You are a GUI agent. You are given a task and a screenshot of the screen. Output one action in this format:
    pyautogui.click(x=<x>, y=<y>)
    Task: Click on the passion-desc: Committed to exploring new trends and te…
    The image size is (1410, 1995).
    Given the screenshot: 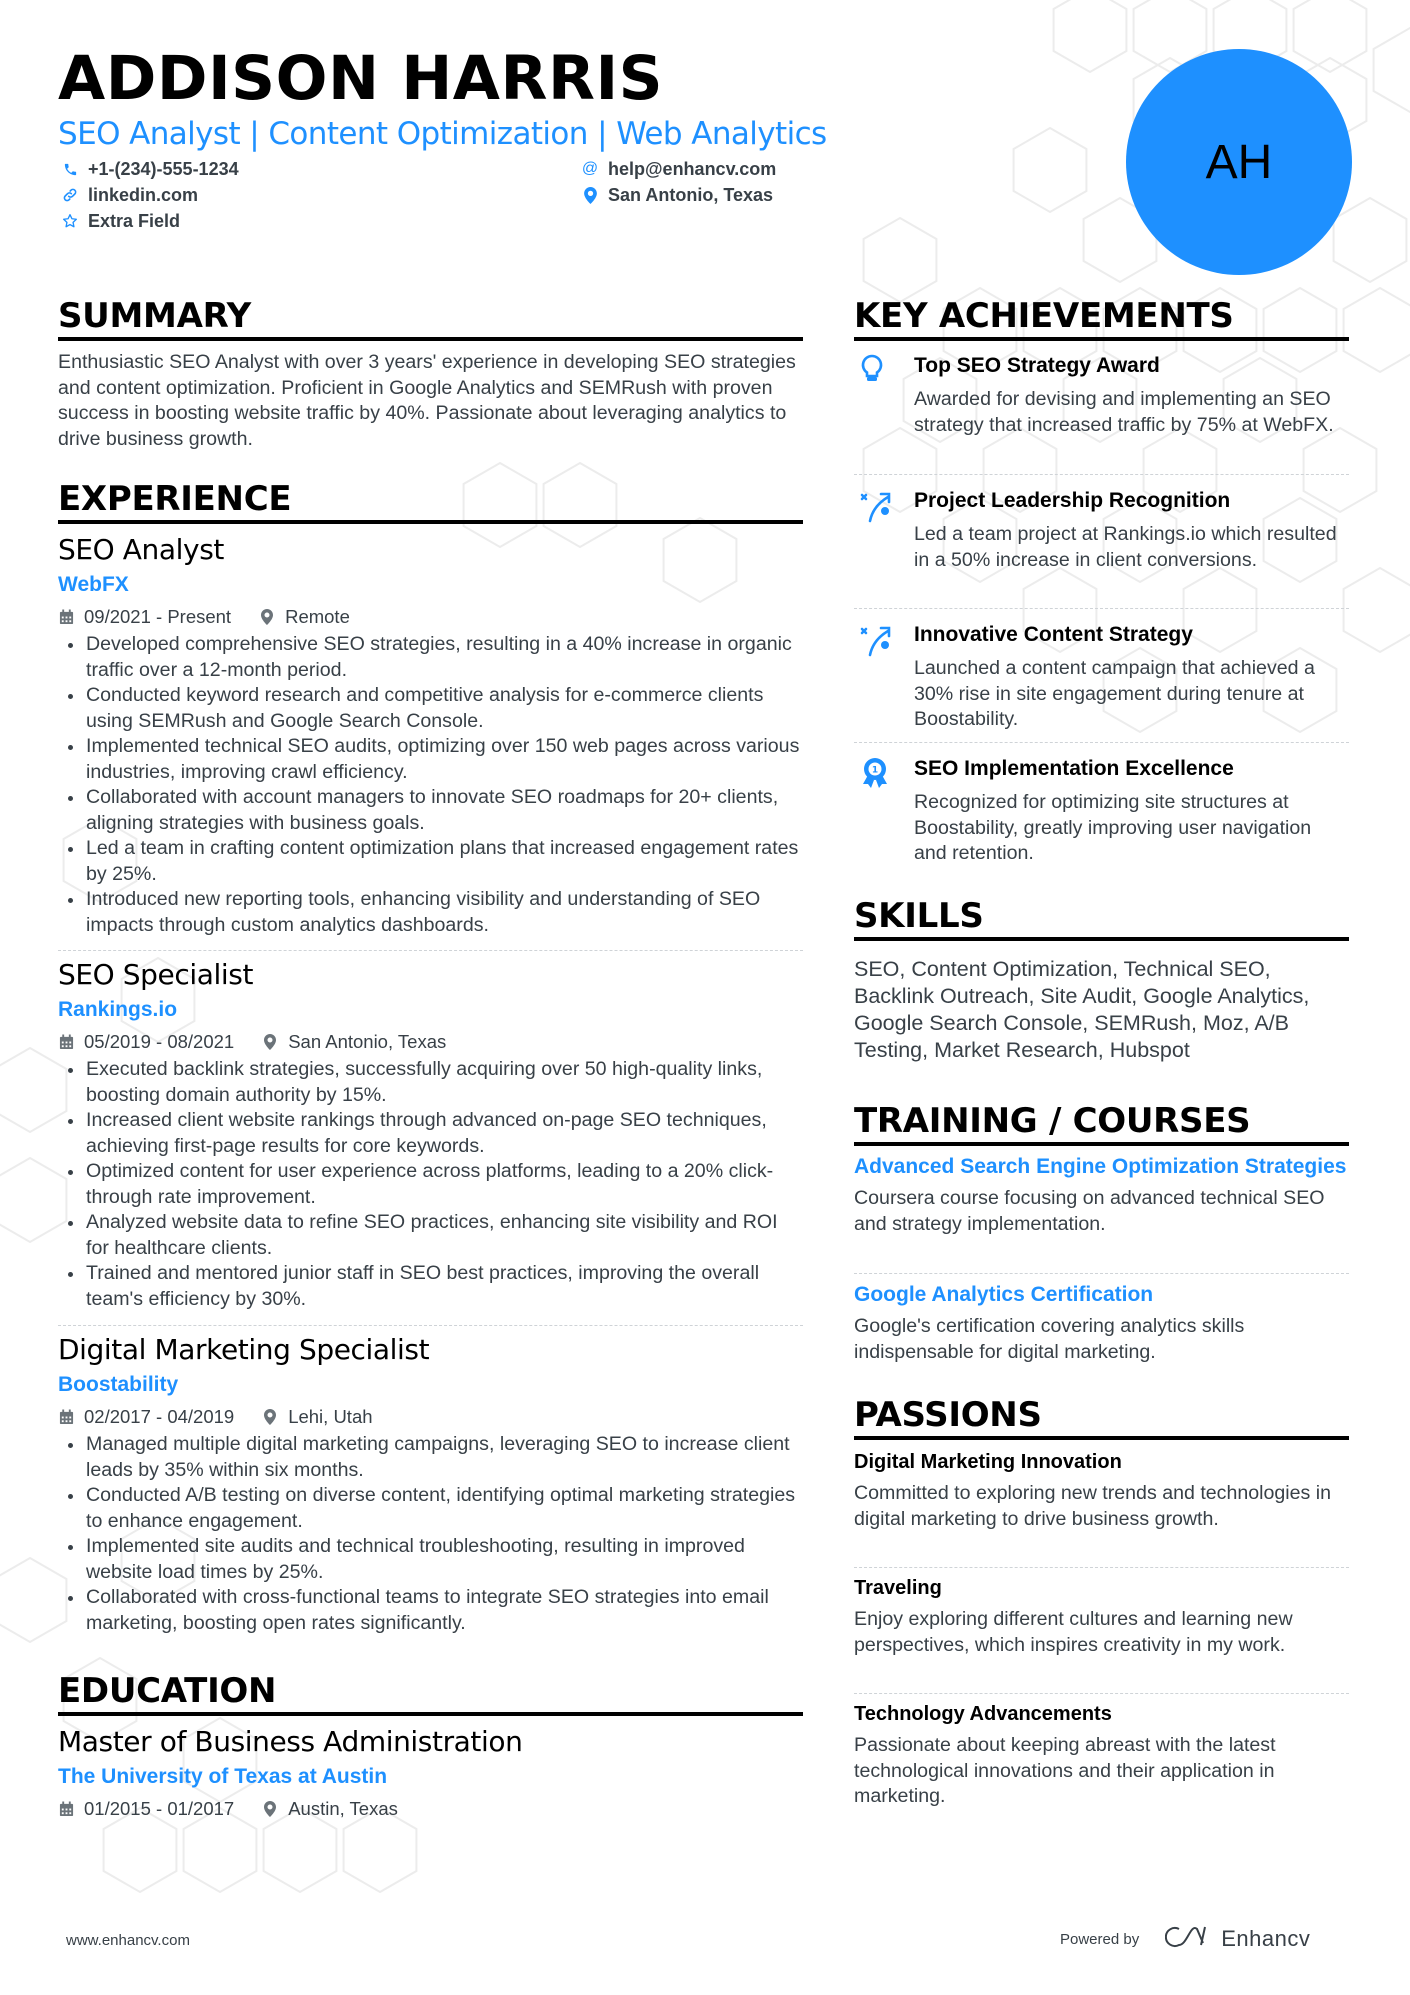 What is the action you would take?
    pyautogui.click(x=1093, y=1506)
    